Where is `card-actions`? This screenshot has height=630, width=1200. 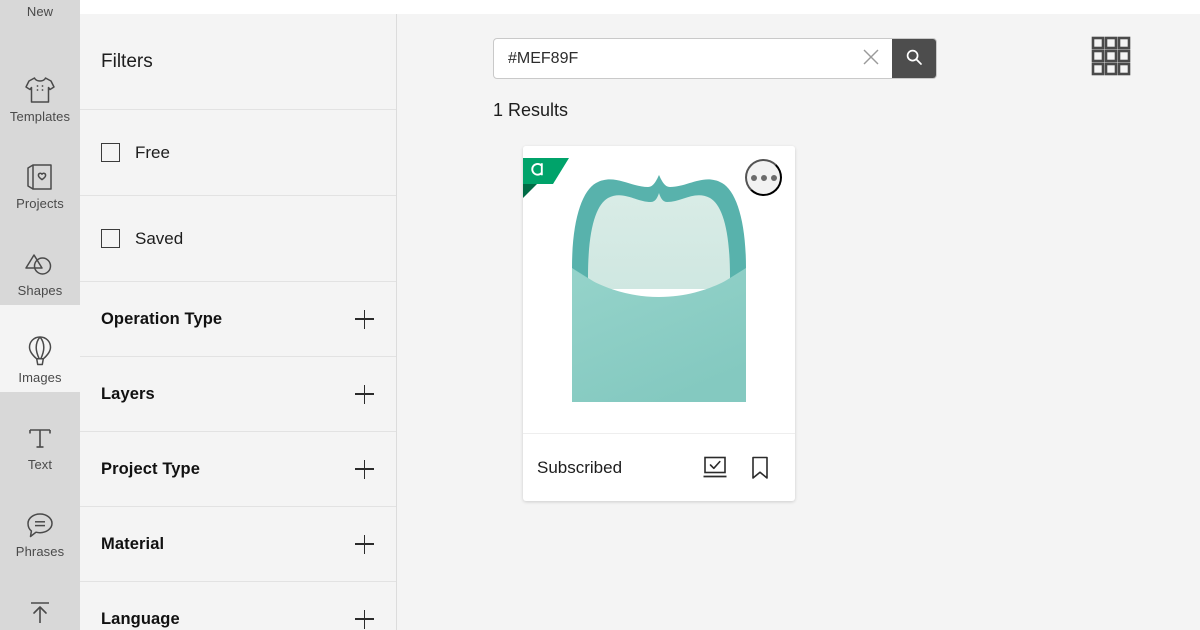
card-actions is located at coordinates (736, 468).